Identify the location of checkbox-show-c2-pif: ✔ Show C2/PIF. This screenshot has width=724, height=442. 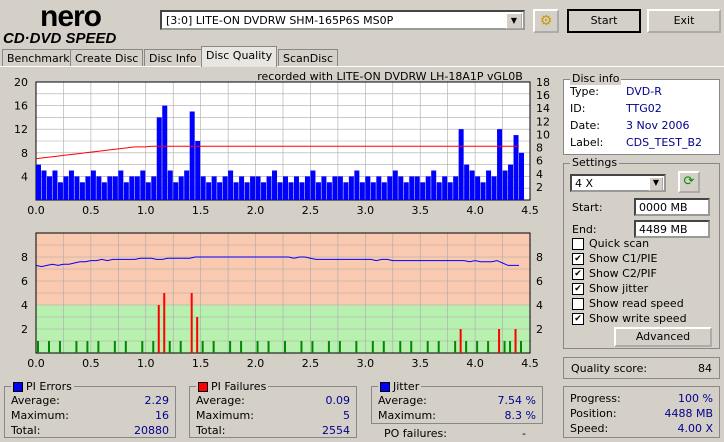
(614, 273).